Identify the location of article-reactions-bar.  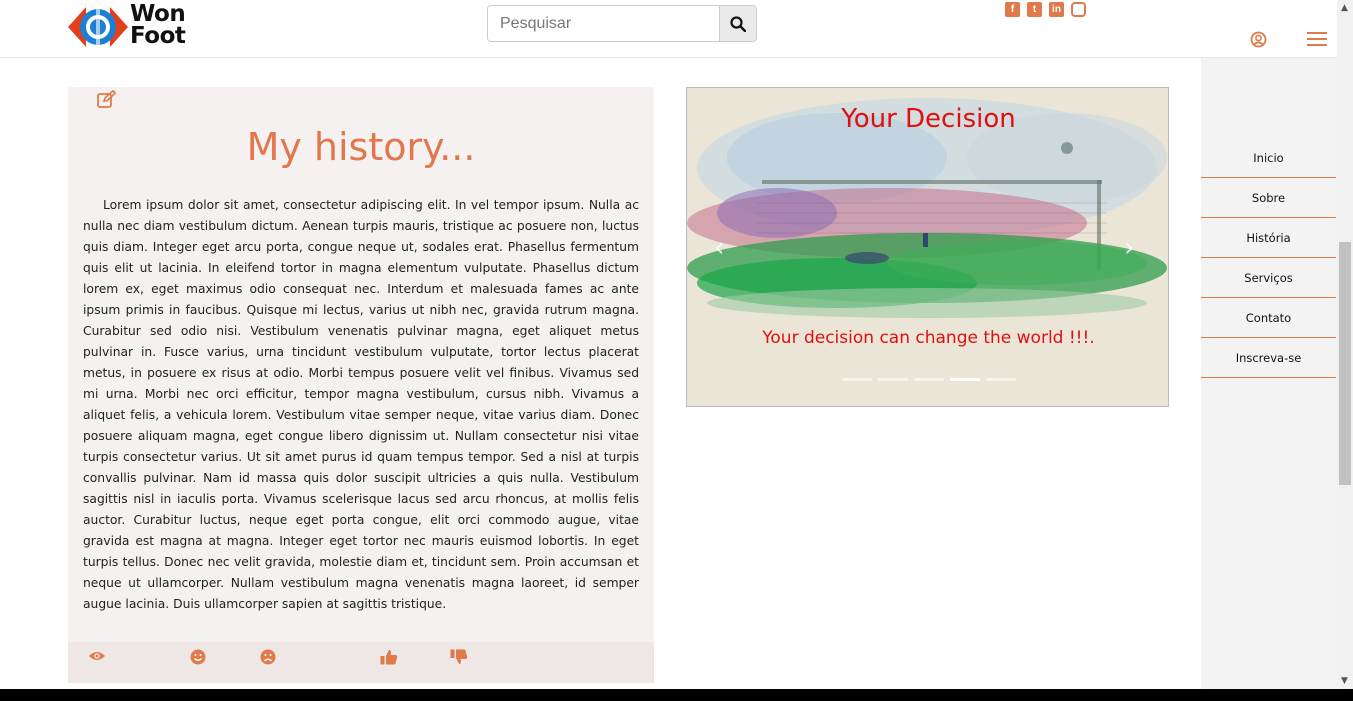
(361, 662).